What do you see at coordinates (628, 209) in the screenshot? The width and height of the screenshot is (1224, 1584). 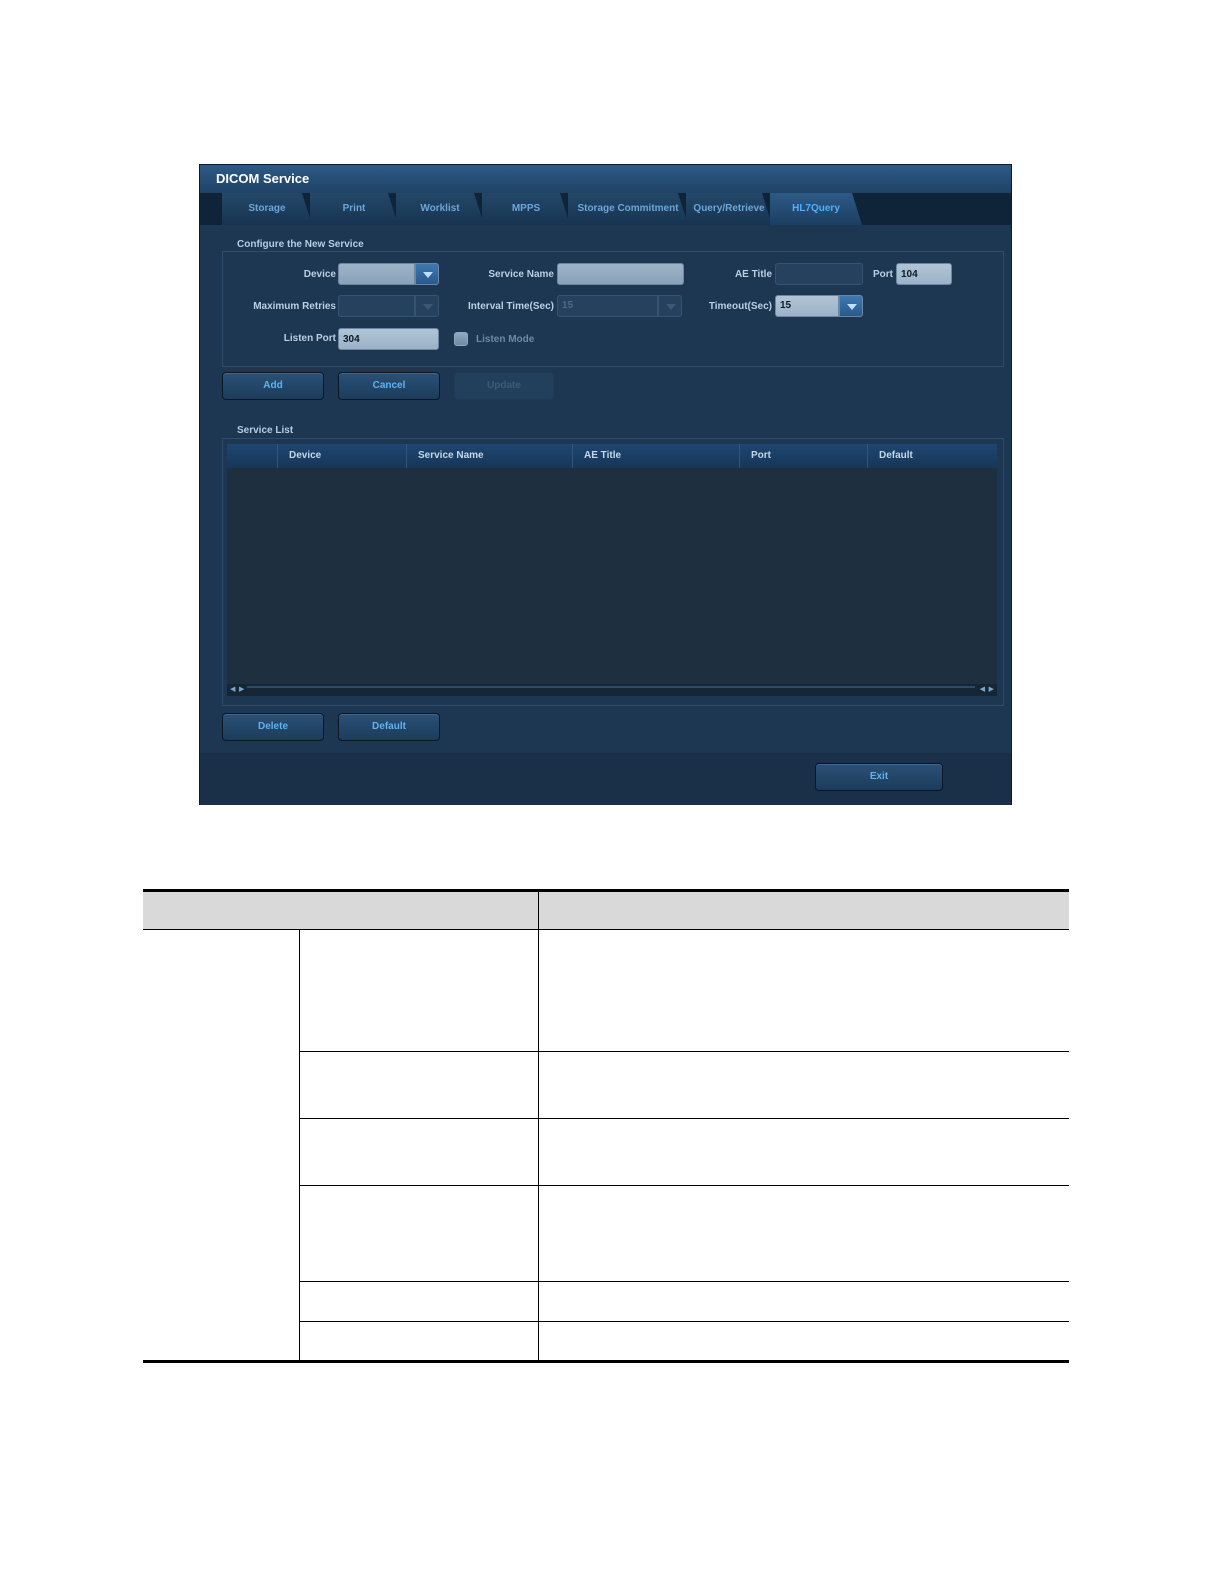 I see `tab-storage-commitment: Storage Commitment` at bounding box center [628, 209].